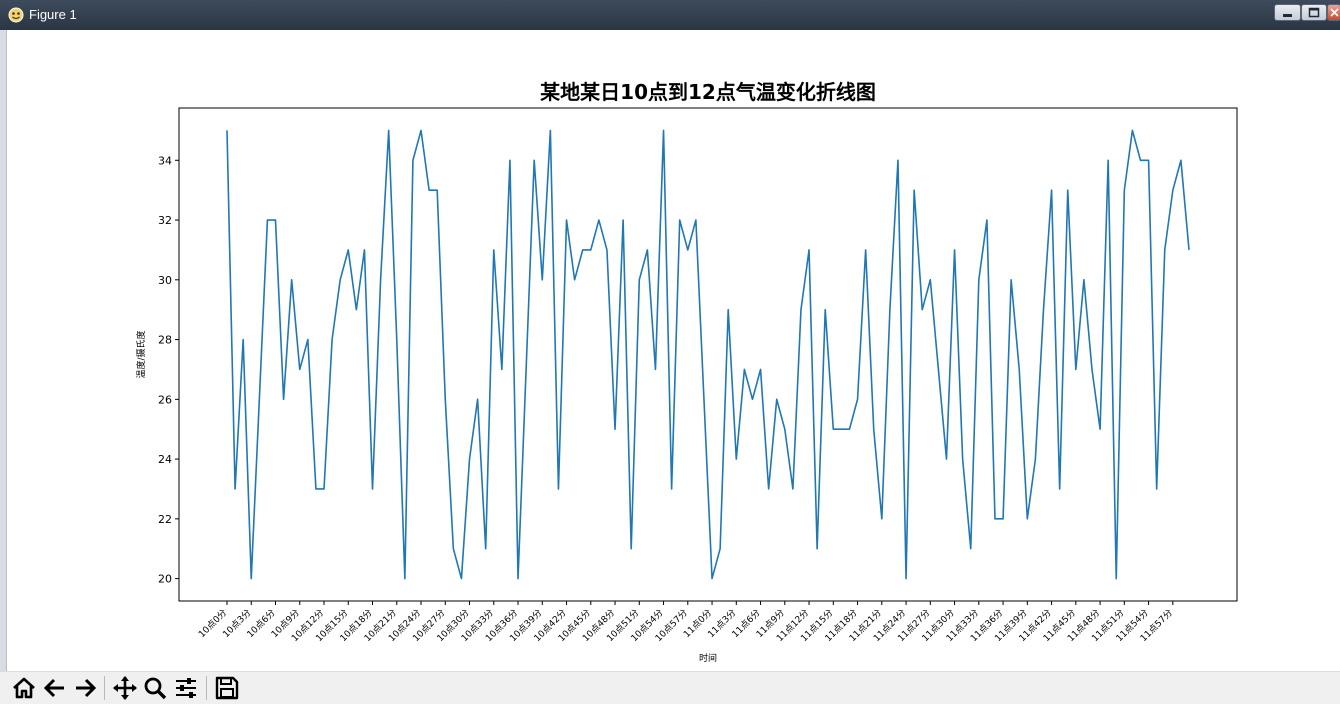 This screenshot has height=704, width=1340. Describe the element at coordinates (670, 687) in the screenshot. I see `navigation-toolbar` at that location.